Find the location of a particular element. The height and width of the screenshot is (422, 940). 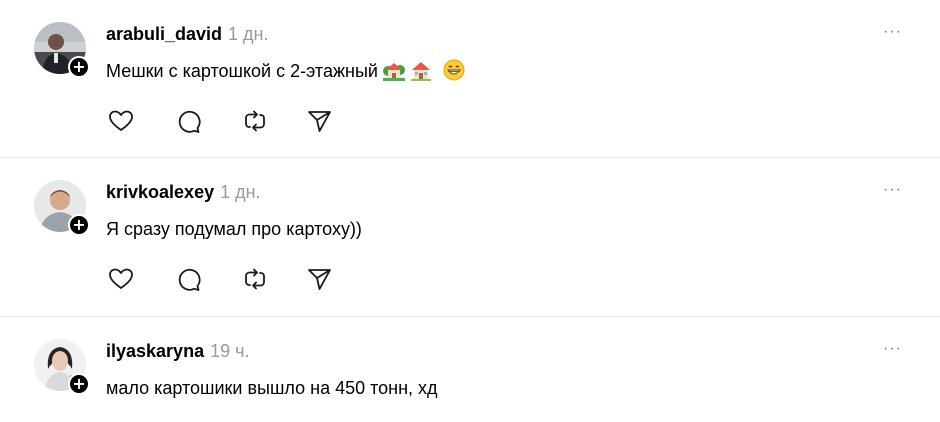

post-text: Мешки с картошкой с 2-этажный is located at coordinates (285, 71).